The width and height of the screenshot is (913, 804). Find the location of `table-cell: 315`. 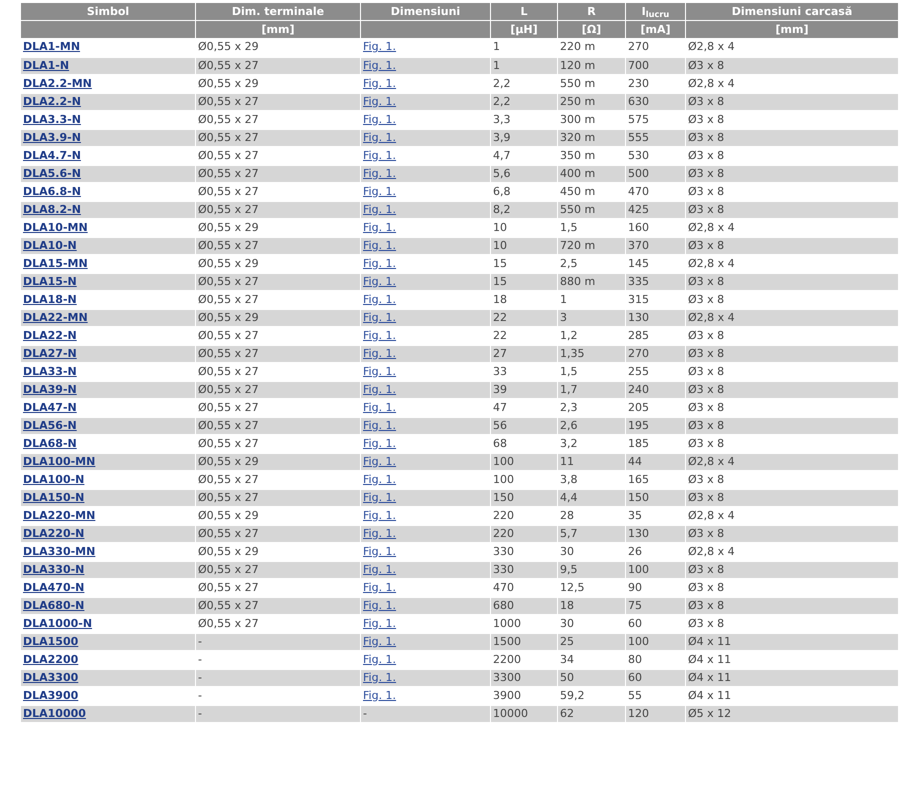

table-cell: 315 is located at coordinates (638, 299).